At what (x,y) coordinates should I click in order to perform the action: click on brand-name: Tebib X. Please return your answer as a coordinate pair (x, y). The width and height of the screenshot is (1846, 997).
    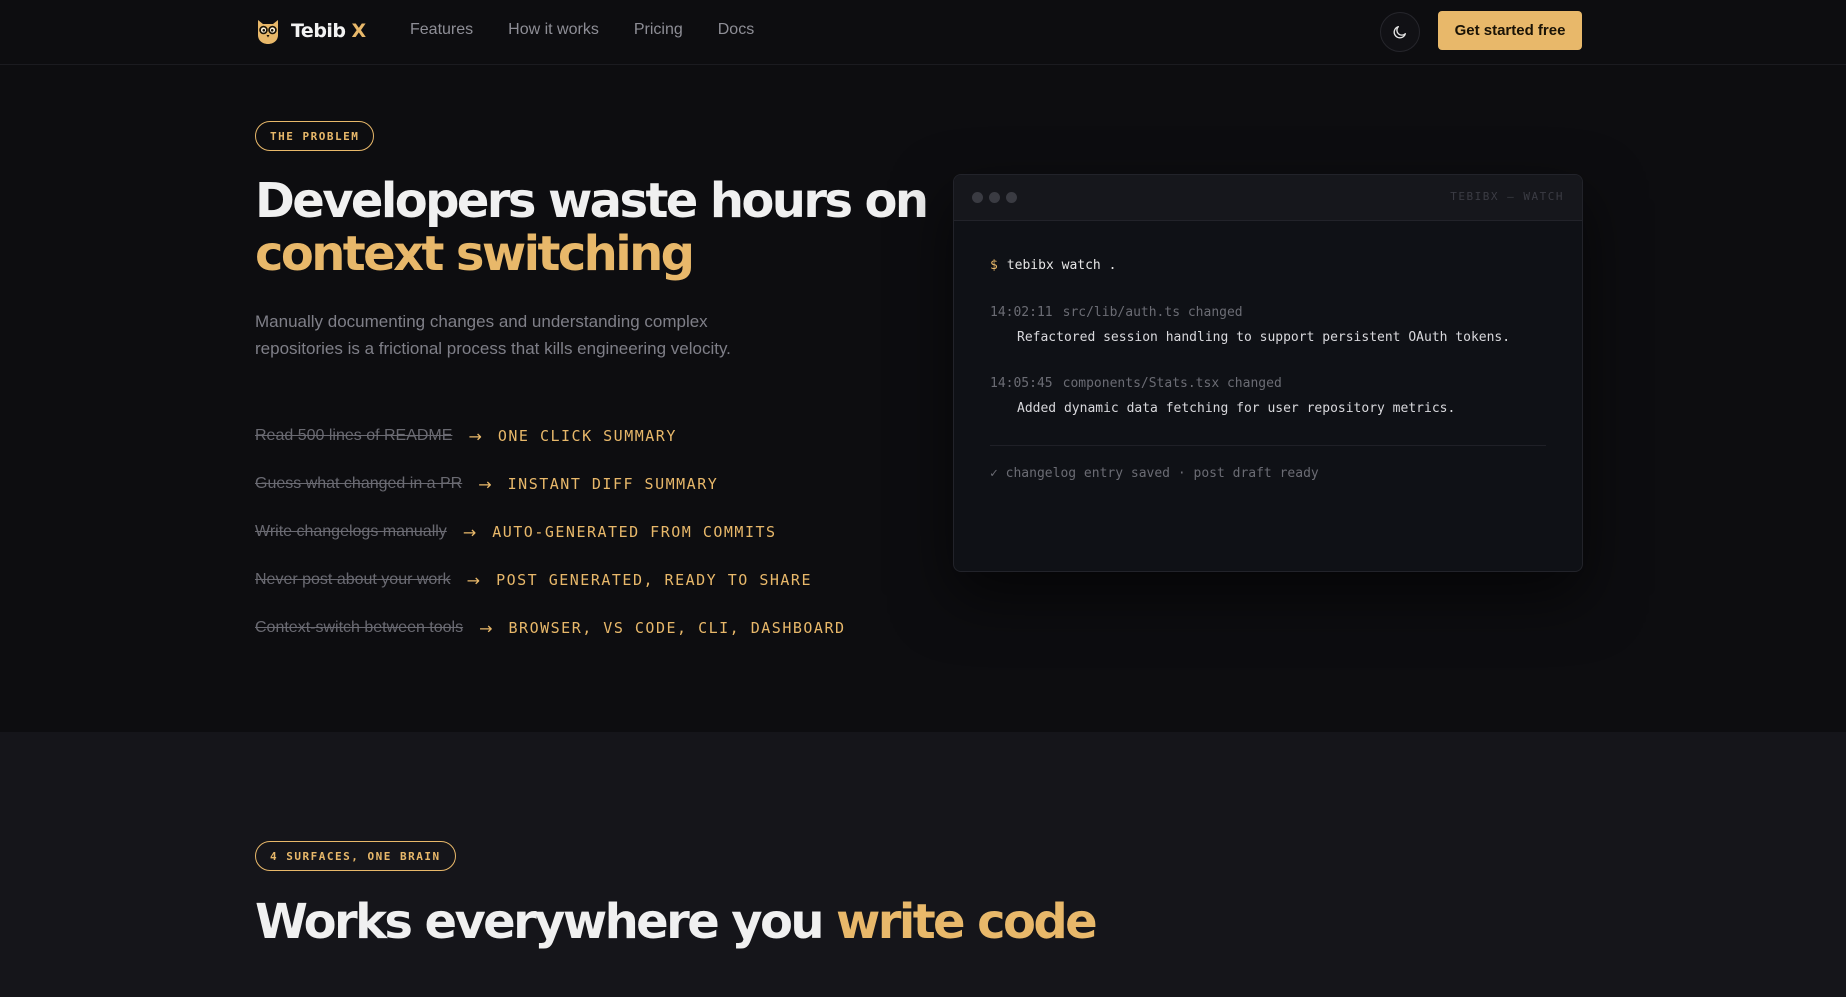
    Looking at the image, I should click on (328, 31).